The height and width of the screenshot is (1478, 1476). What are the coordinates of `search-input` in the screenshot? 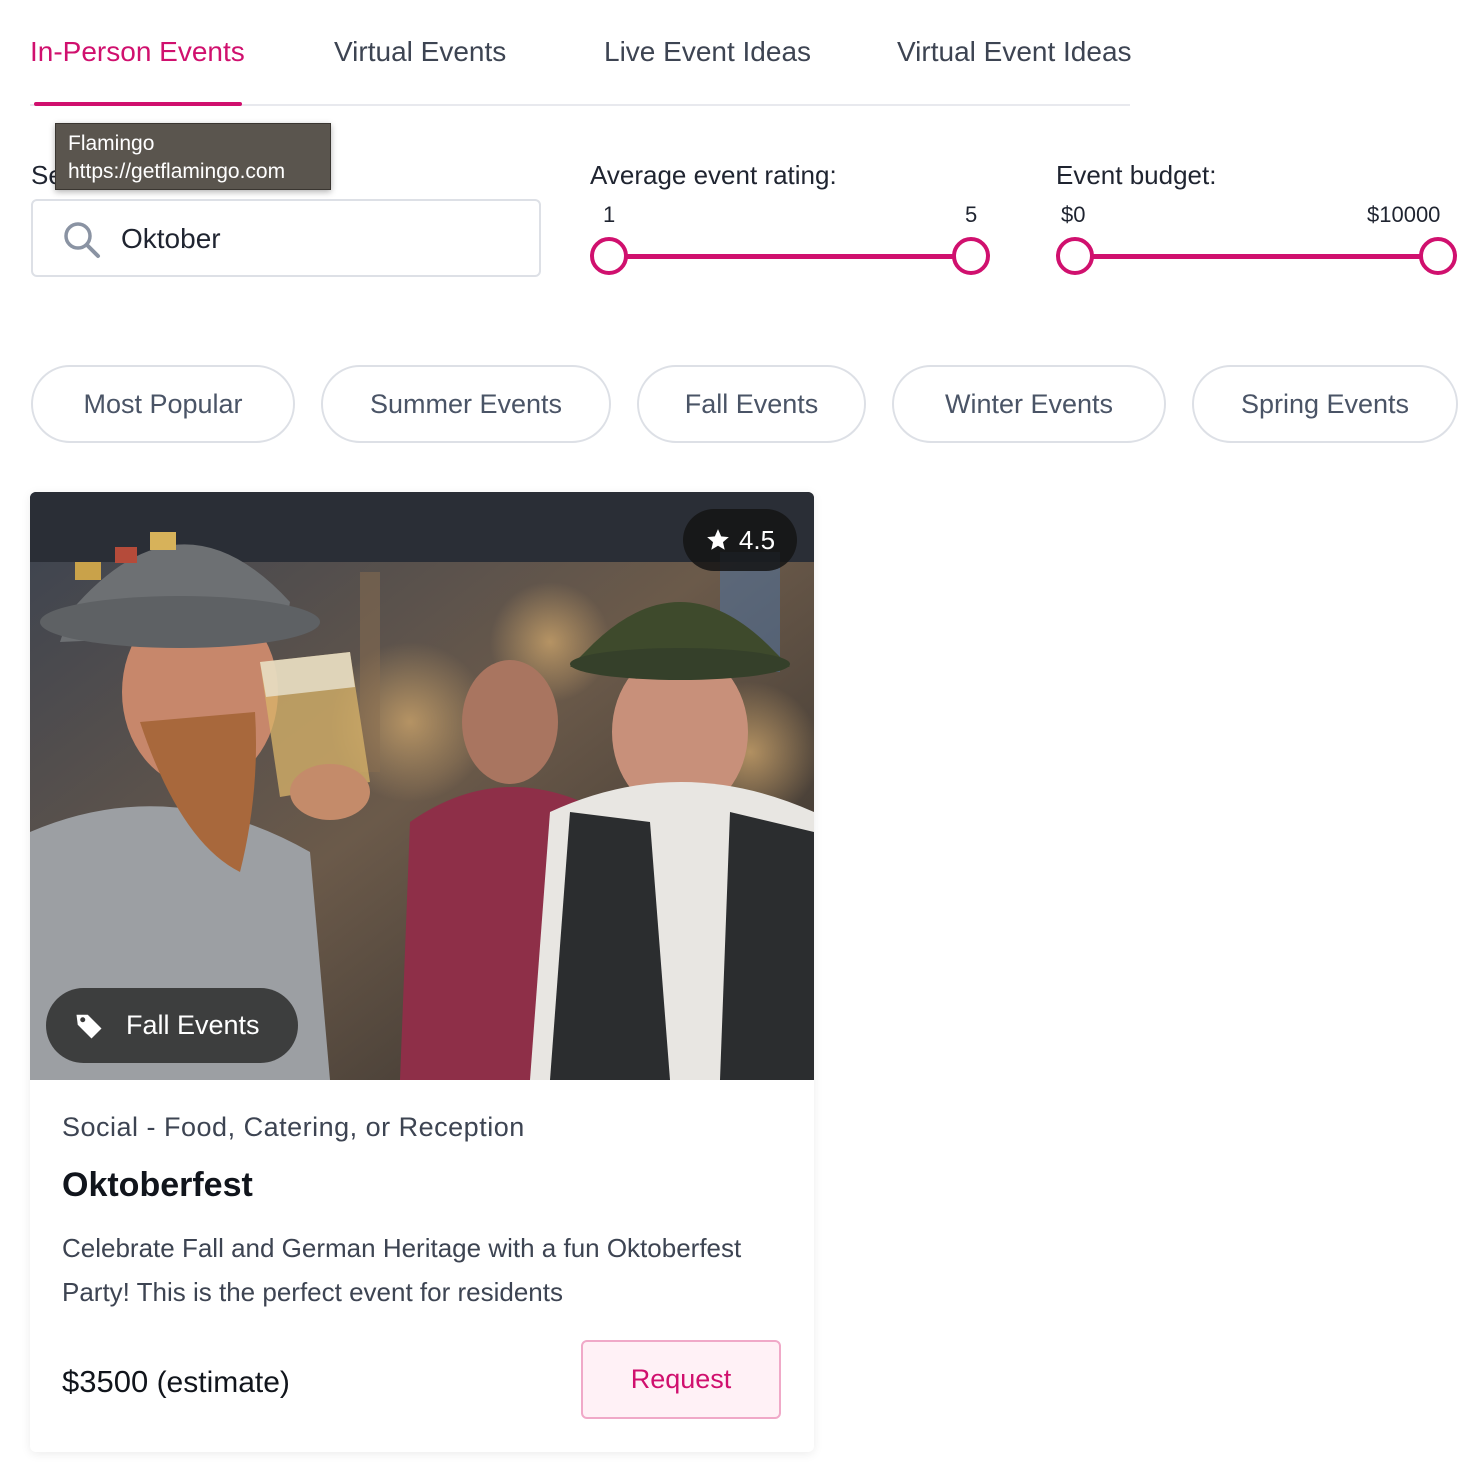 It's located at (321, 239).